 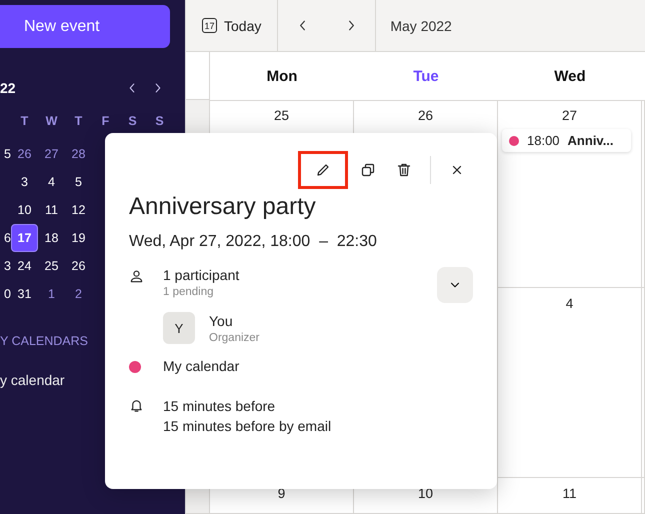 What do you see at coordinates (136, 276) in the screenshot?
I see `person-icon` at bounding box center [136, 276].